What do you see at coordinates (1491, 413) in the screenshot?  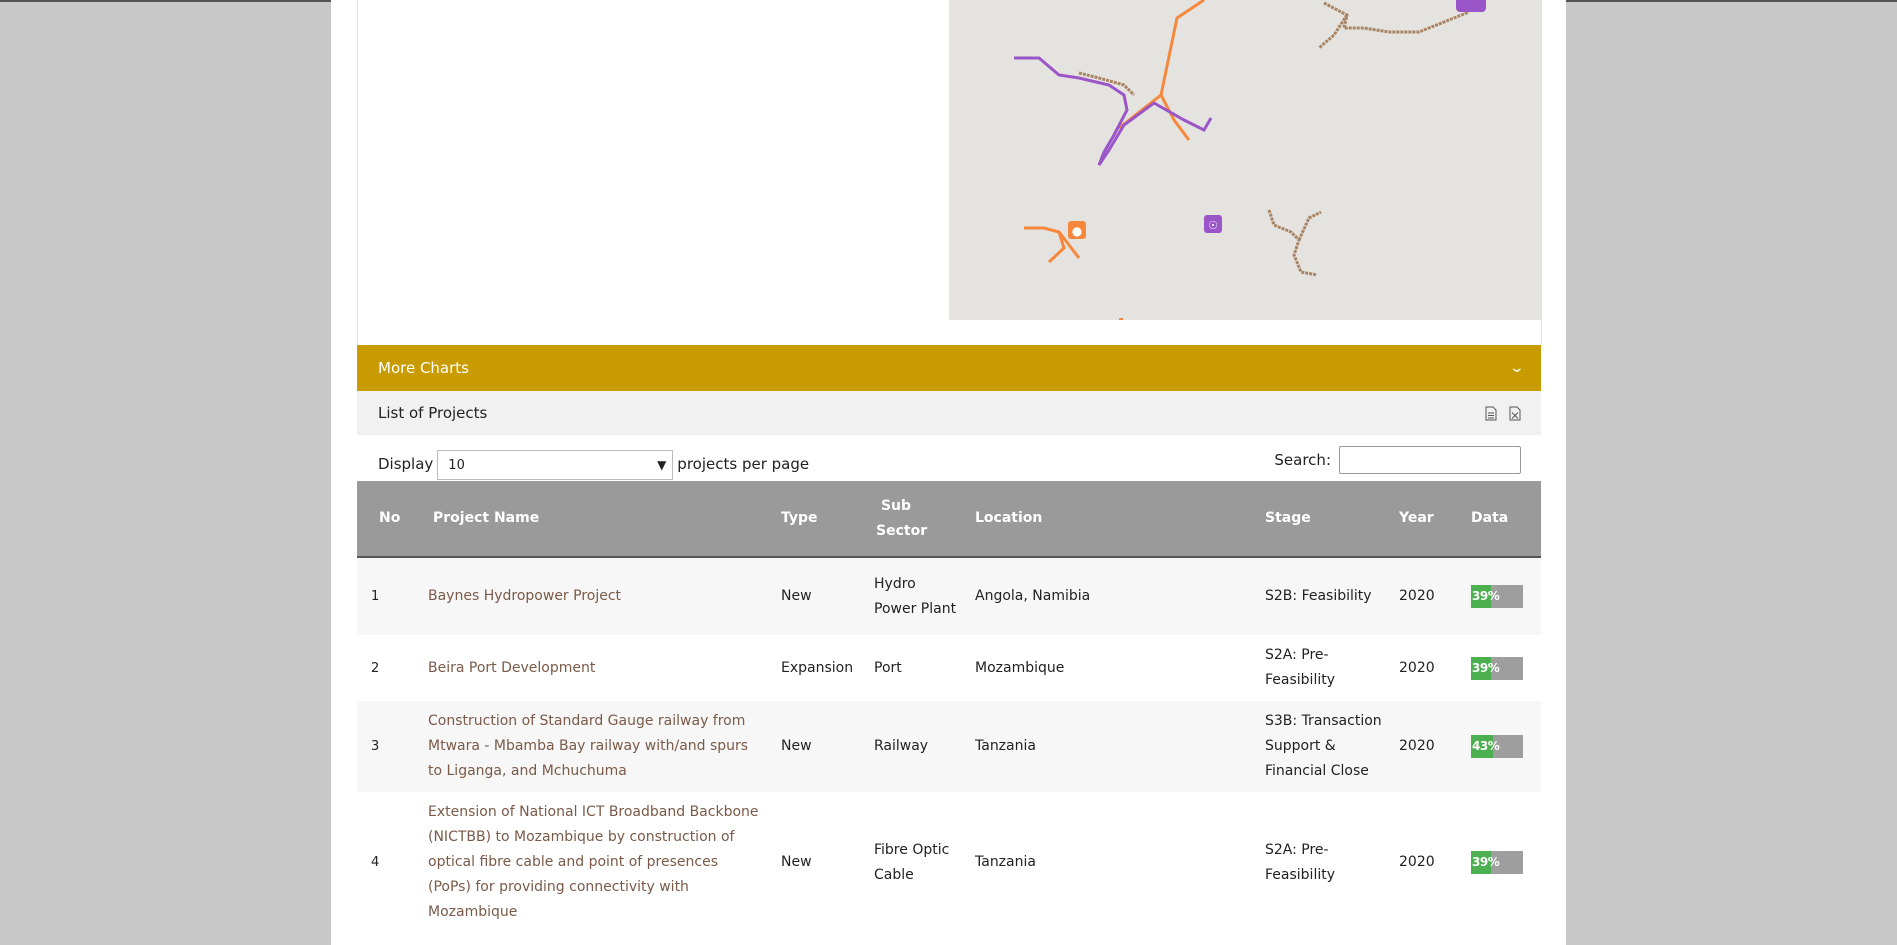 I see `document-icon` at bounding box center [1491, 413].